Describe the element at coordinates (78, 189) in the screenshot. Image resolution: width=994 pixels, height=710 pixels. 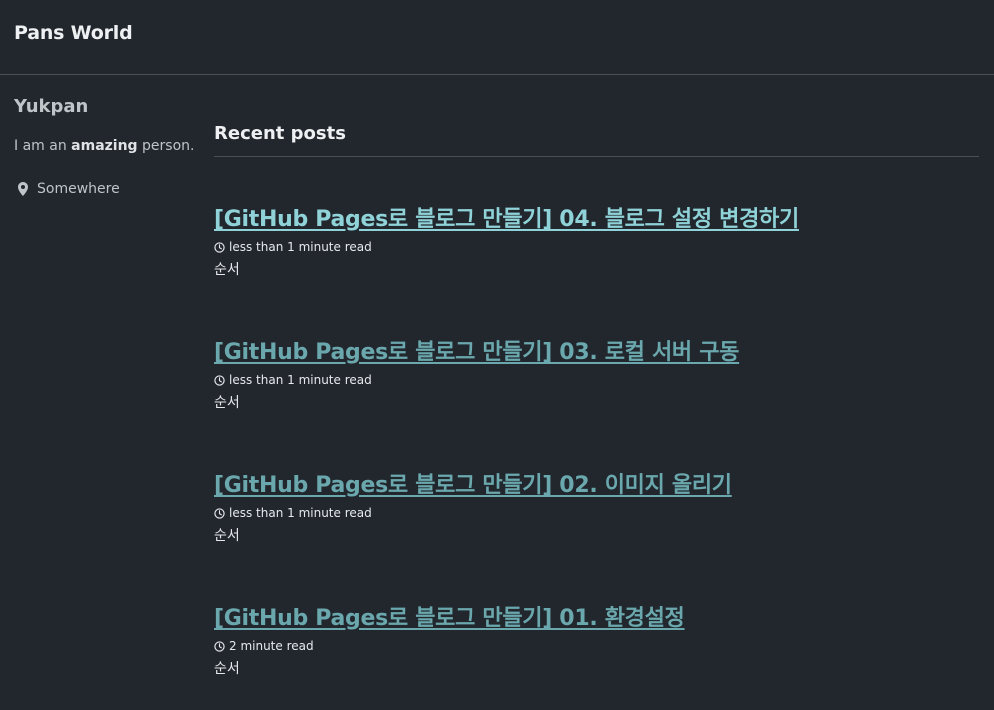
I see `location-text: Somewhere` at that location.